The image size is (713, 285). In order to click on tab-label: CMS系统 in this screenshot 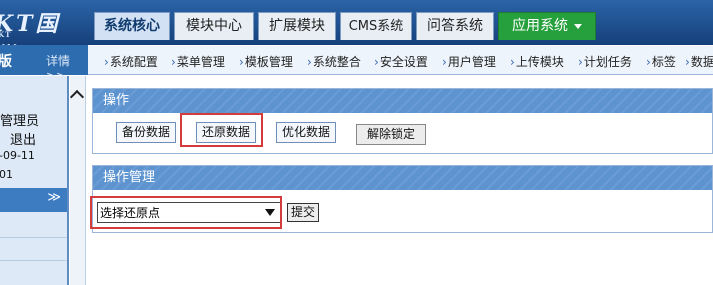, I will do `click(376, 26)`.